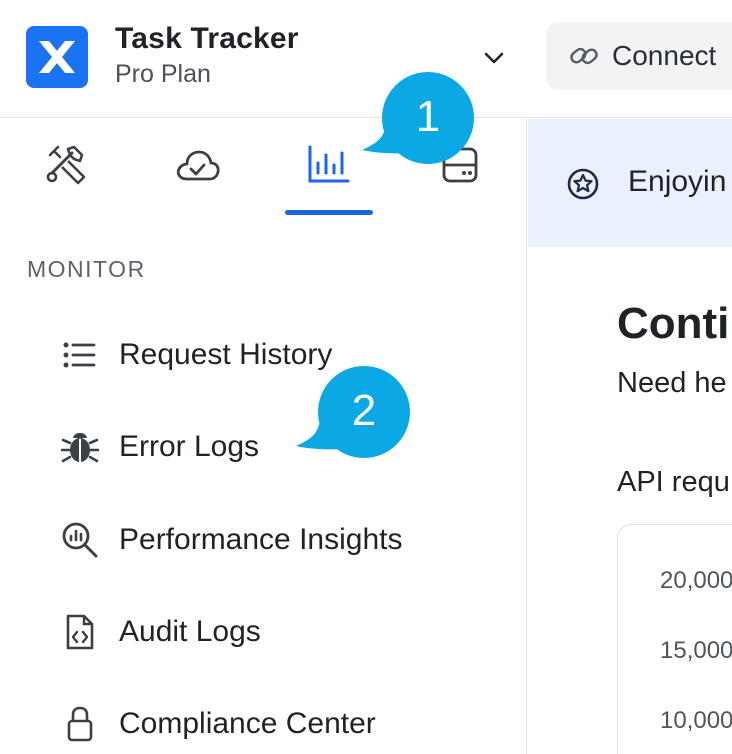 The height and width of the screenshot is (754, 732). Describe the element at coordinates (163, 74) in the screenshot. I see `plan-label: Pro Plan` at that location.